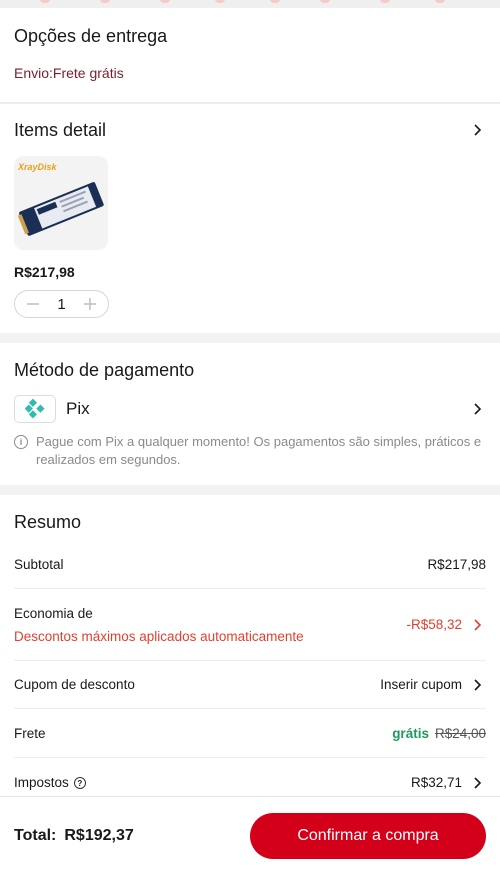 This screenshot has height=874, width=500. I want to click on items-title: Items detail, so click(60, 129).